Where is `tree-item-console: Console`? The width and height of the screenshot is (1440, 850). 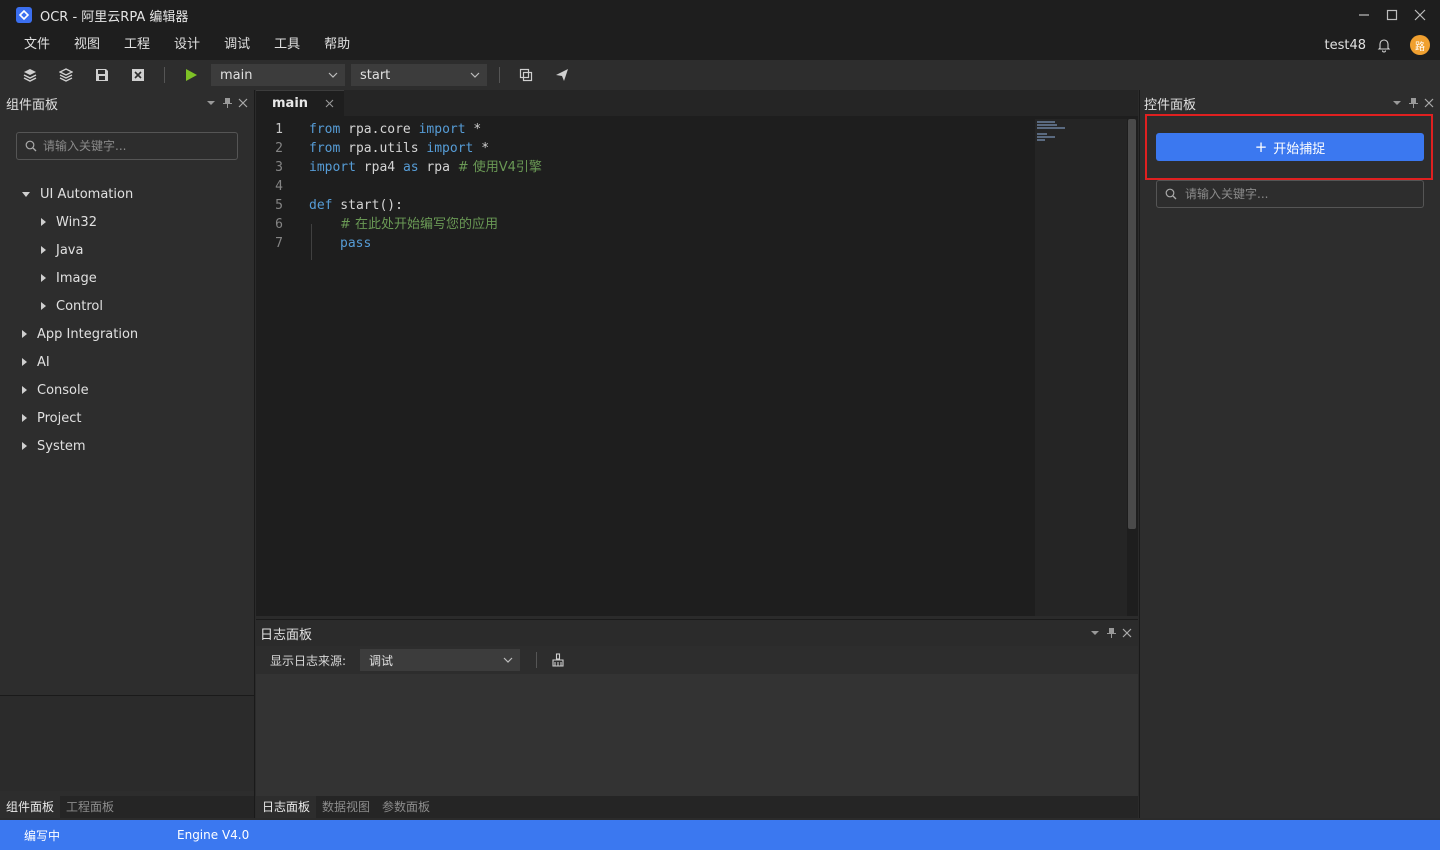
tree-item-console: Console is located at coordinates (127, 390).